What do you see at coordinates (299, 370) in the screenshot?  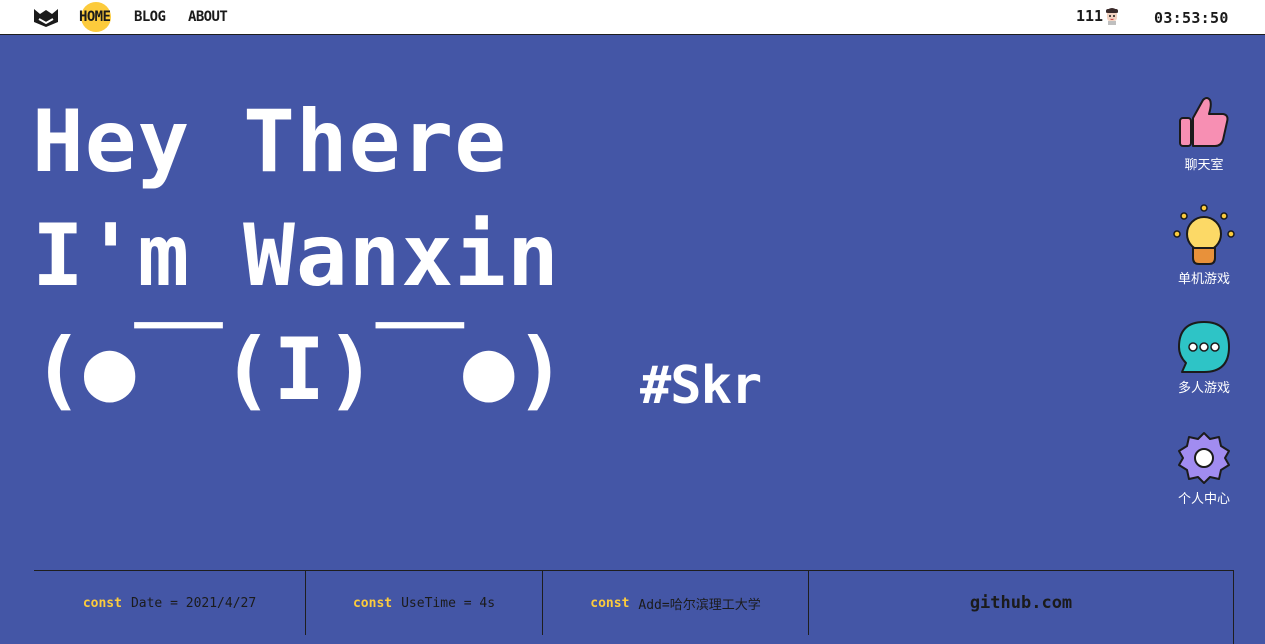 I see `hero-line-kaomoji: (●￣(I)￣●)` at bounding box center [299, 370].